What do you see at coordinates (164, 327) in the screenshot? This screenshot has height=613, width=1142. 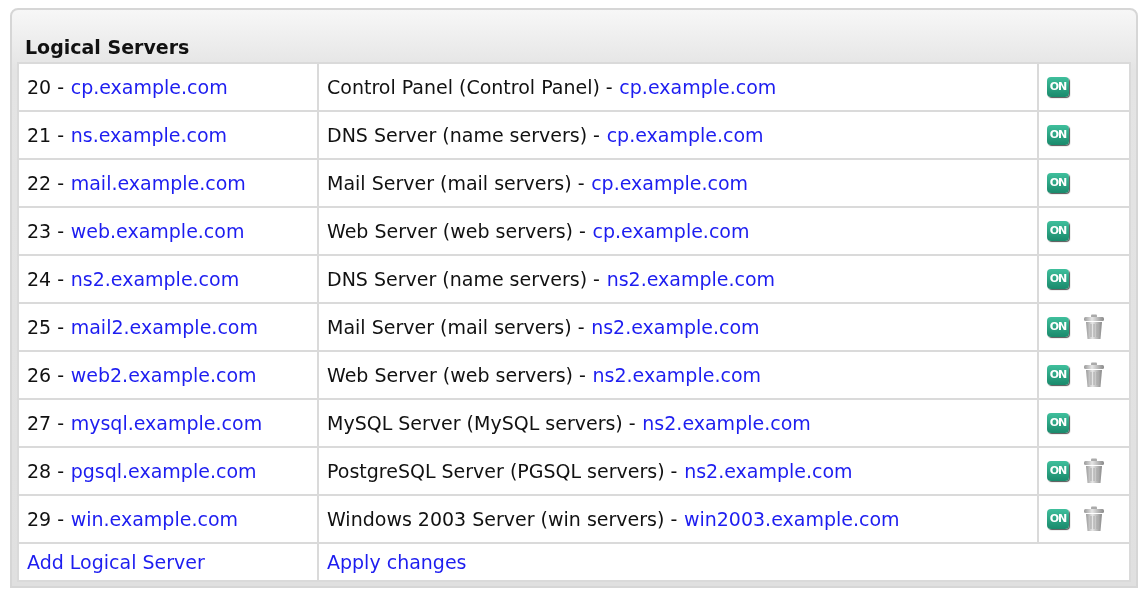 I see `host-link: mail2.example.com` at bounding box center [164, 327].